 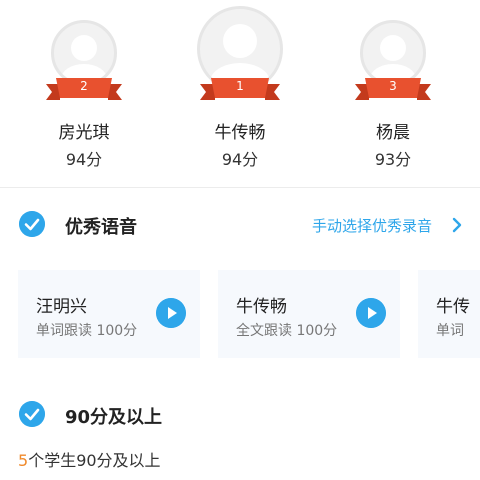 What do you see at coordinates (393, 159) in the screenshot?
I see `student-score: 93分` at bounding box center [393, 159].